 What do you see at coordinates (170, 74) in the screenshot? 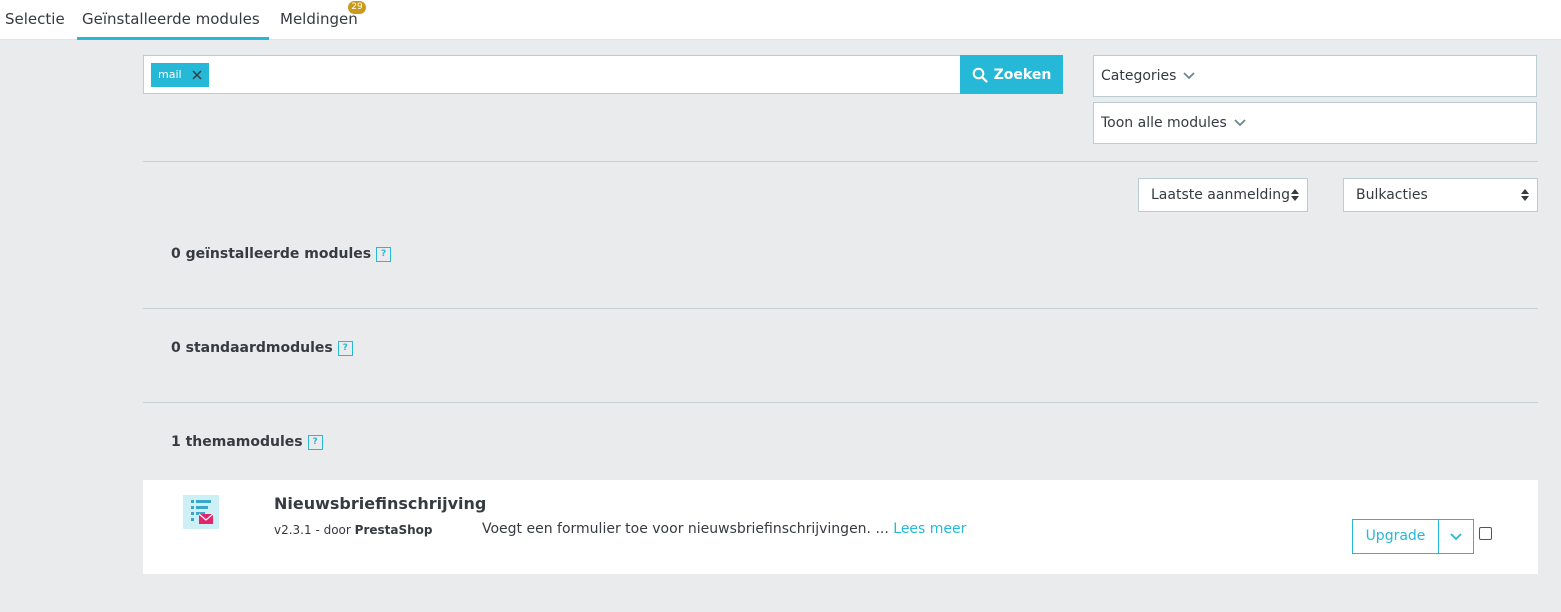
I see `search-tag-label: mail` at bounding box center [170, 74].